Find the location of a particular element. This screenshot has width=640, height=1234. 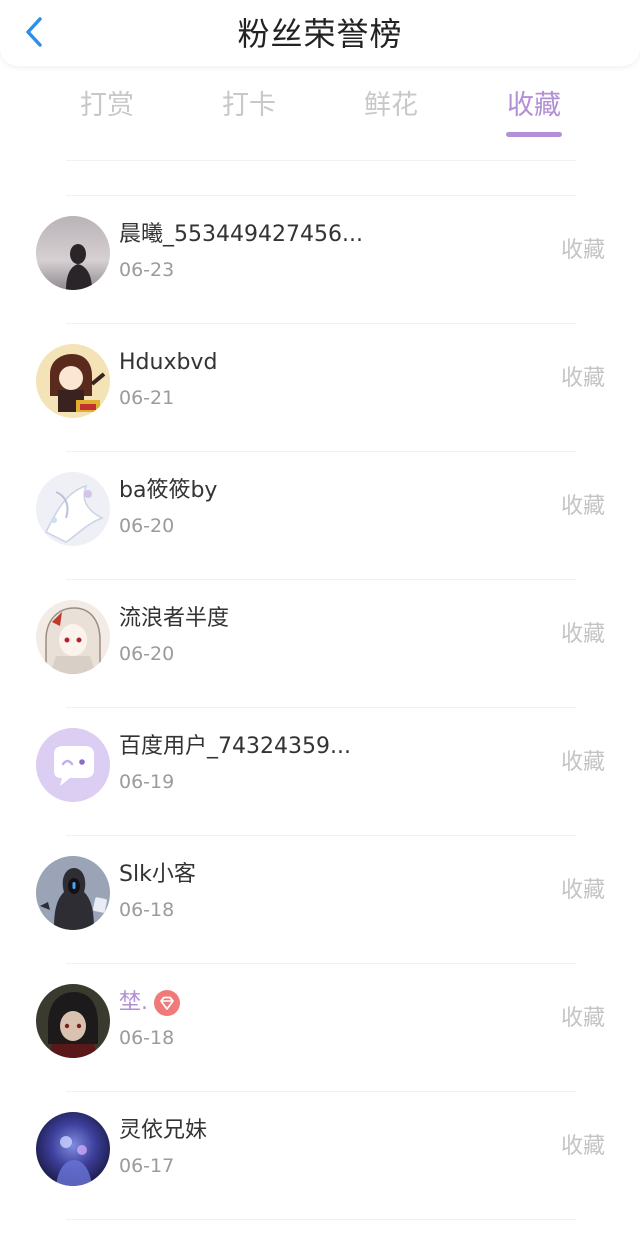

diamond-badge-icon is located at coordinates (167, 1003).